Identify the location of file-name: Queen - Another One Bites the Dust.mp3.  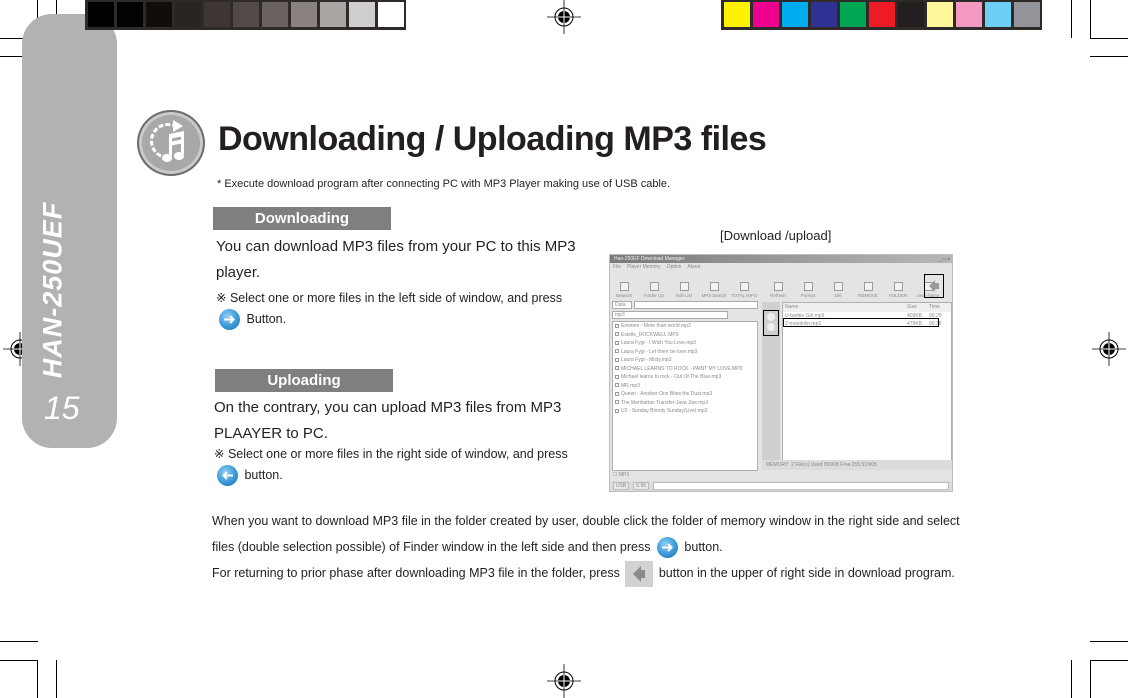
(667, 394).